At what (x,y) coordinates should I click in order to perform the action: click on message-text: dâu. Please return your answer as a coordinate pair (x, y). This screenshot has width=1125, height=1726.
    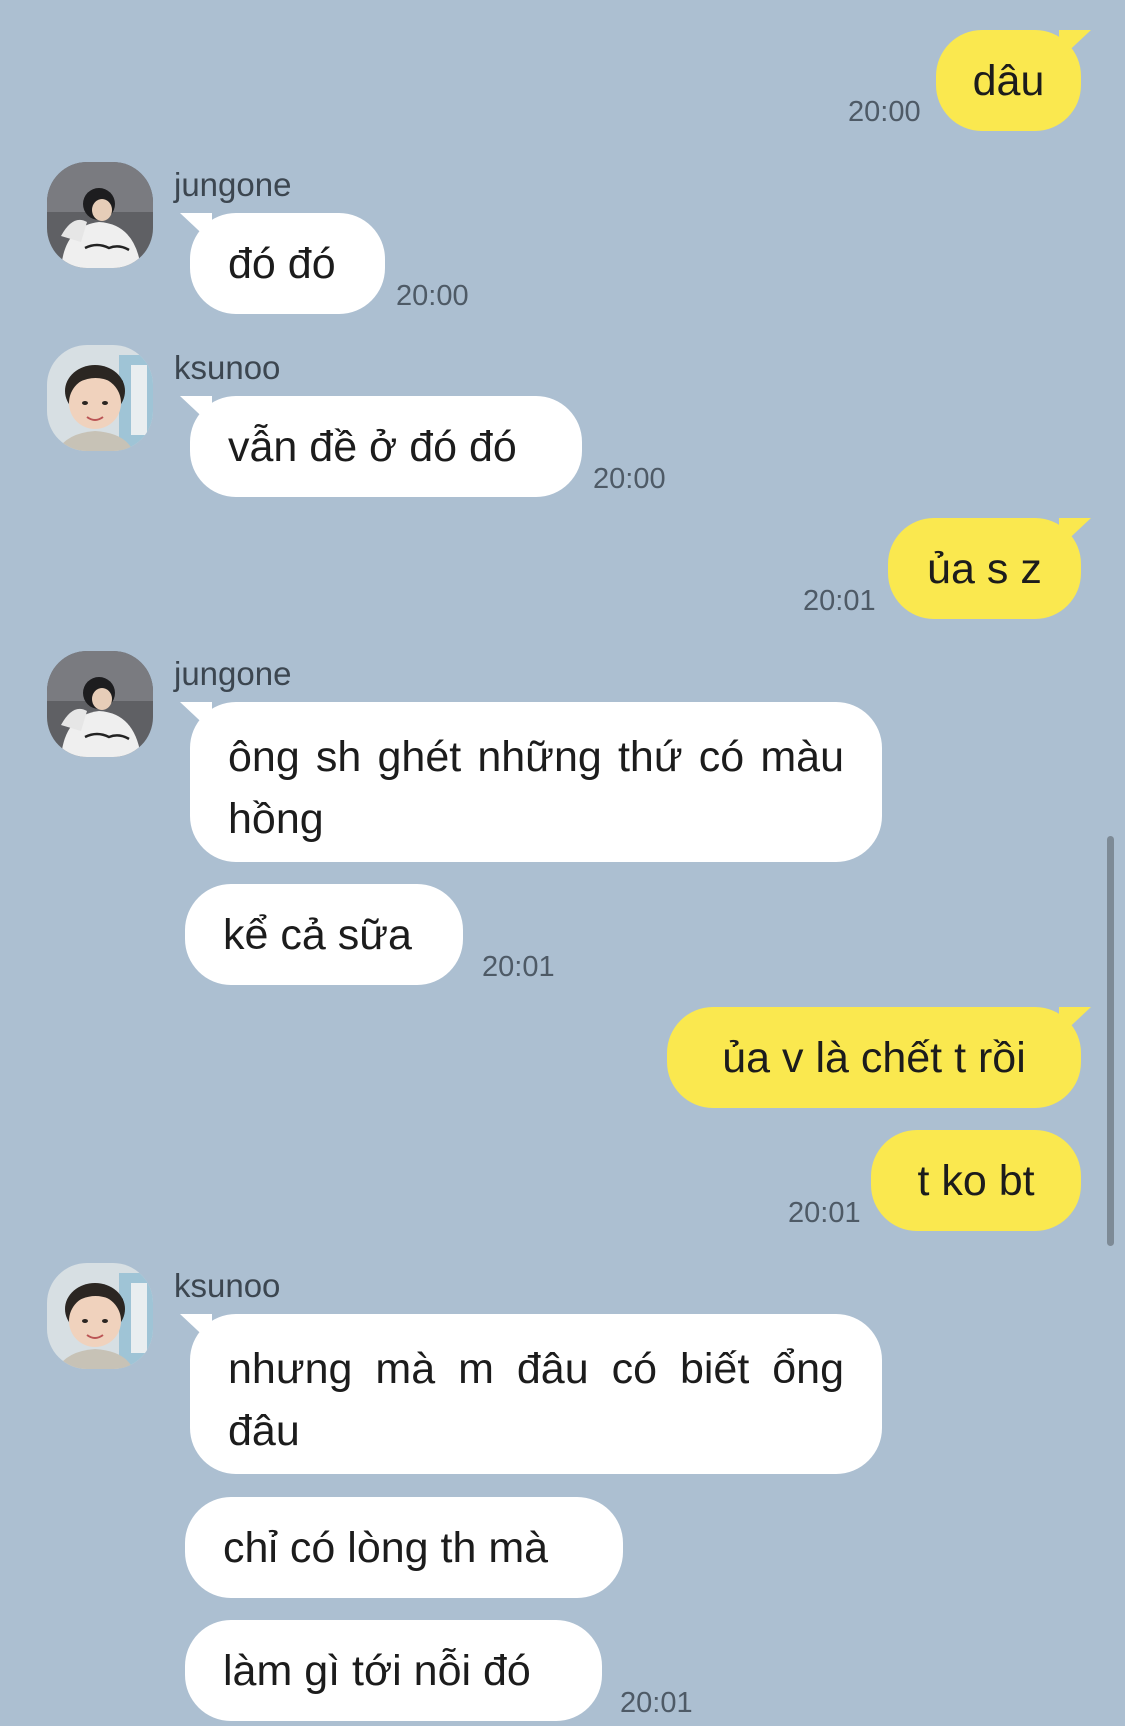
    Looking at the image, I should click on (1008, 80).